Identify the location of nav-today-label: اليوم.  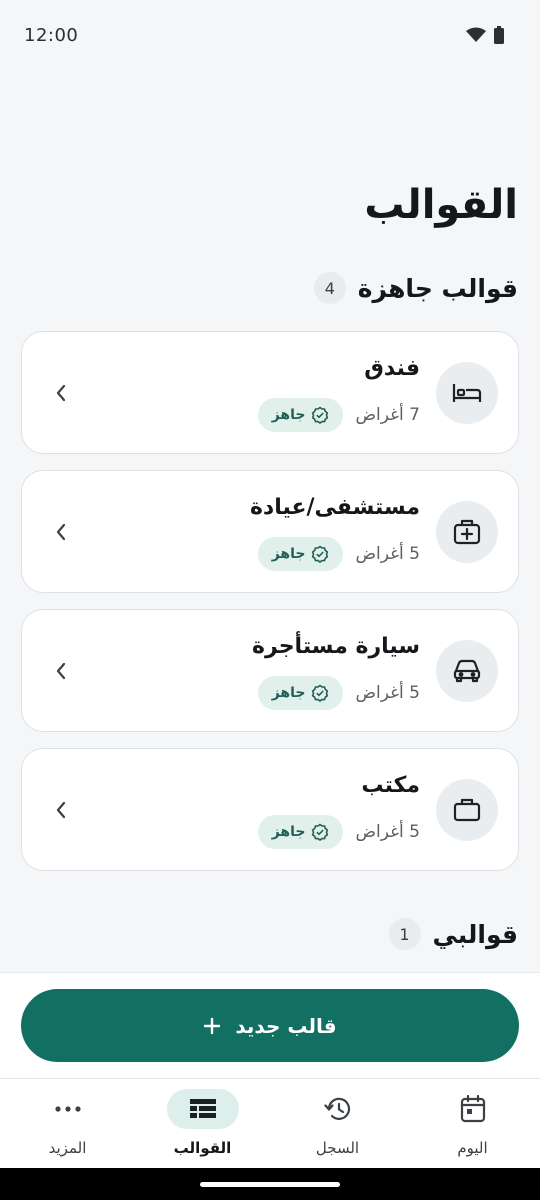
(472, 1148).